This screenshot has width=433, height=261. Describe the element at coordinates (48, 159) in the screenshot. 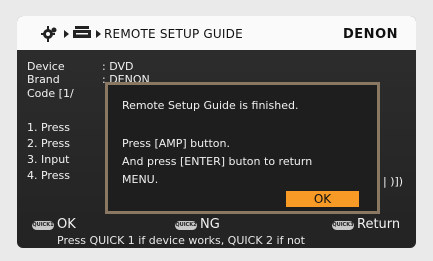

I see `step-3: 3. Input` at that location.